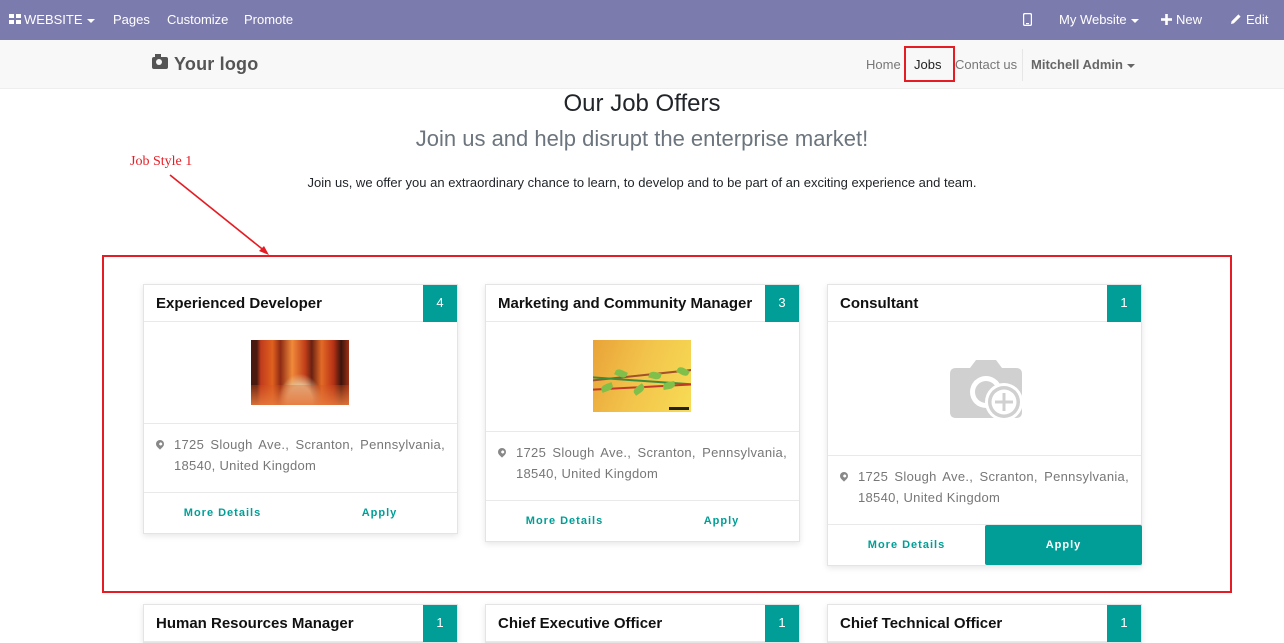 This screenshot has height=643, width=1284. I want to click on mobile-preview-button, so click(1027, 20).